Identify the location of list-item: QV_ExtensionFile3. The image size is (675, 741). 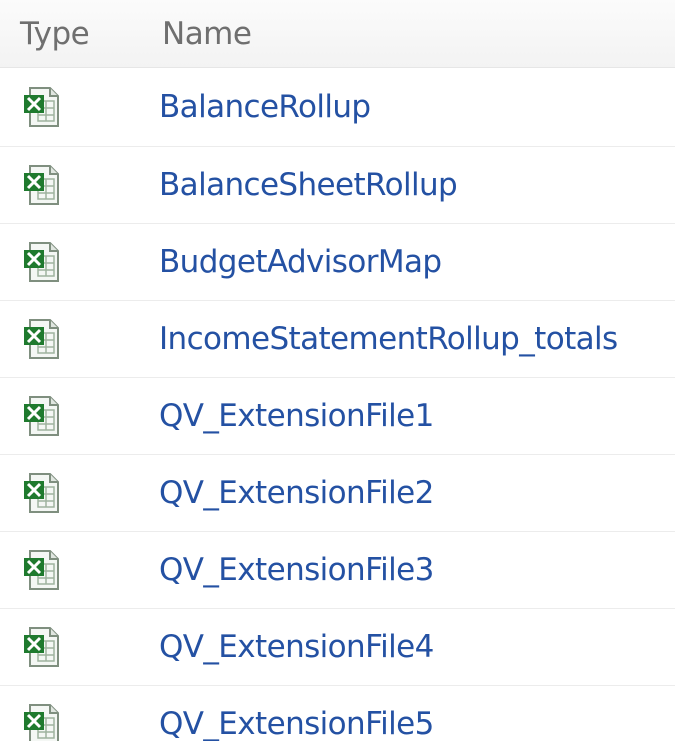
(337, 570).